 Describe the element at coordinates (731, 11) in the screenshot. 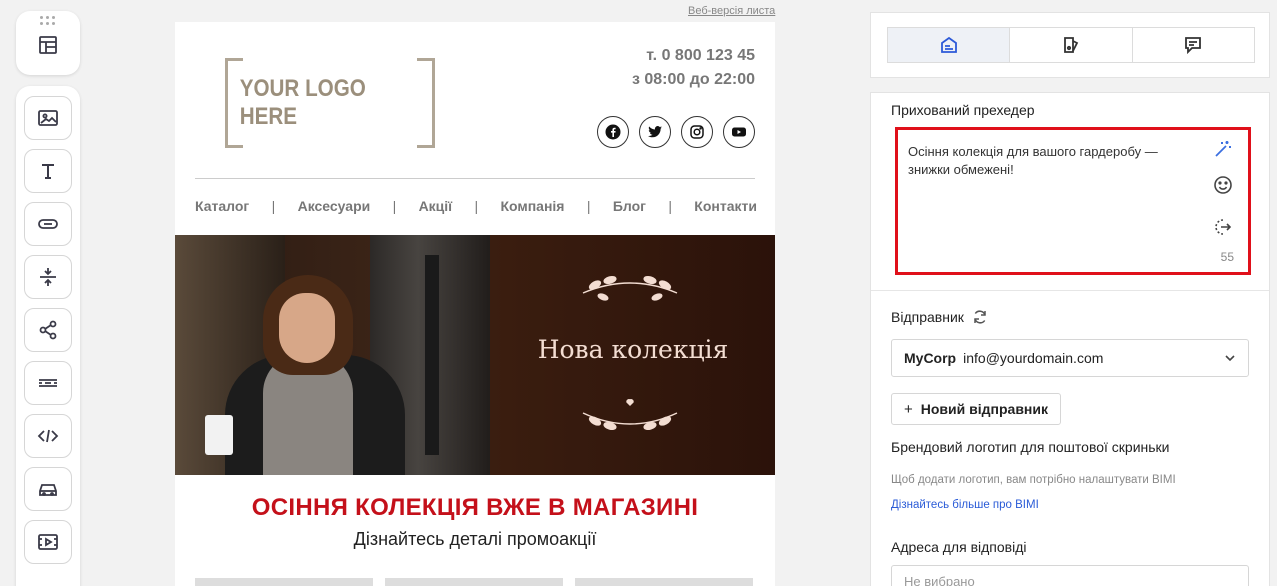

I see `web-version-link: Веб-версія листа` at that location.